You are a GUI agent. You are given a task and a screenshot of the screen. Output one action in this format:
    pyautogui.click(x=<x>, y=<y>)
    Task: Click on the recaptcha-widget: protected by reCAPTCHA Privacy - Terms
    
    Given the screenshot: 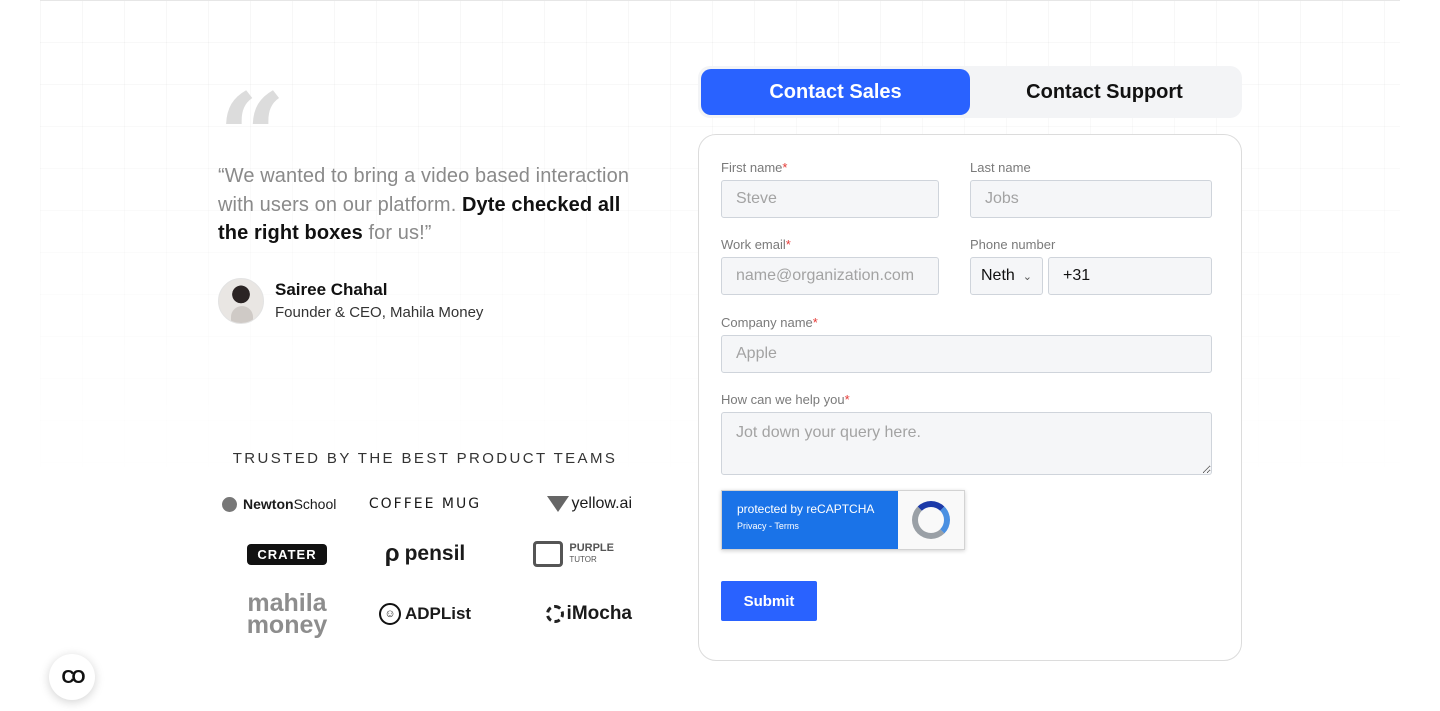 What is the action you would take?
    pyautogui.click(x=843, y=520)
    